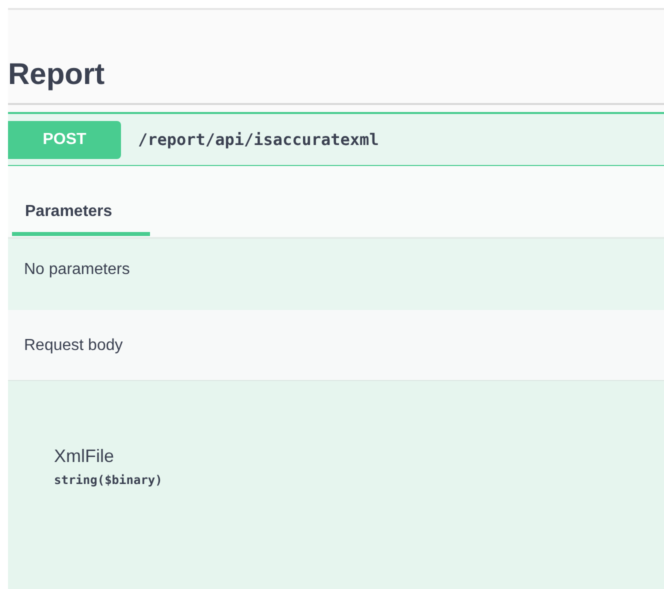 The image size is (664, 589). I want to click on section-title: Report, so click(56, 75).